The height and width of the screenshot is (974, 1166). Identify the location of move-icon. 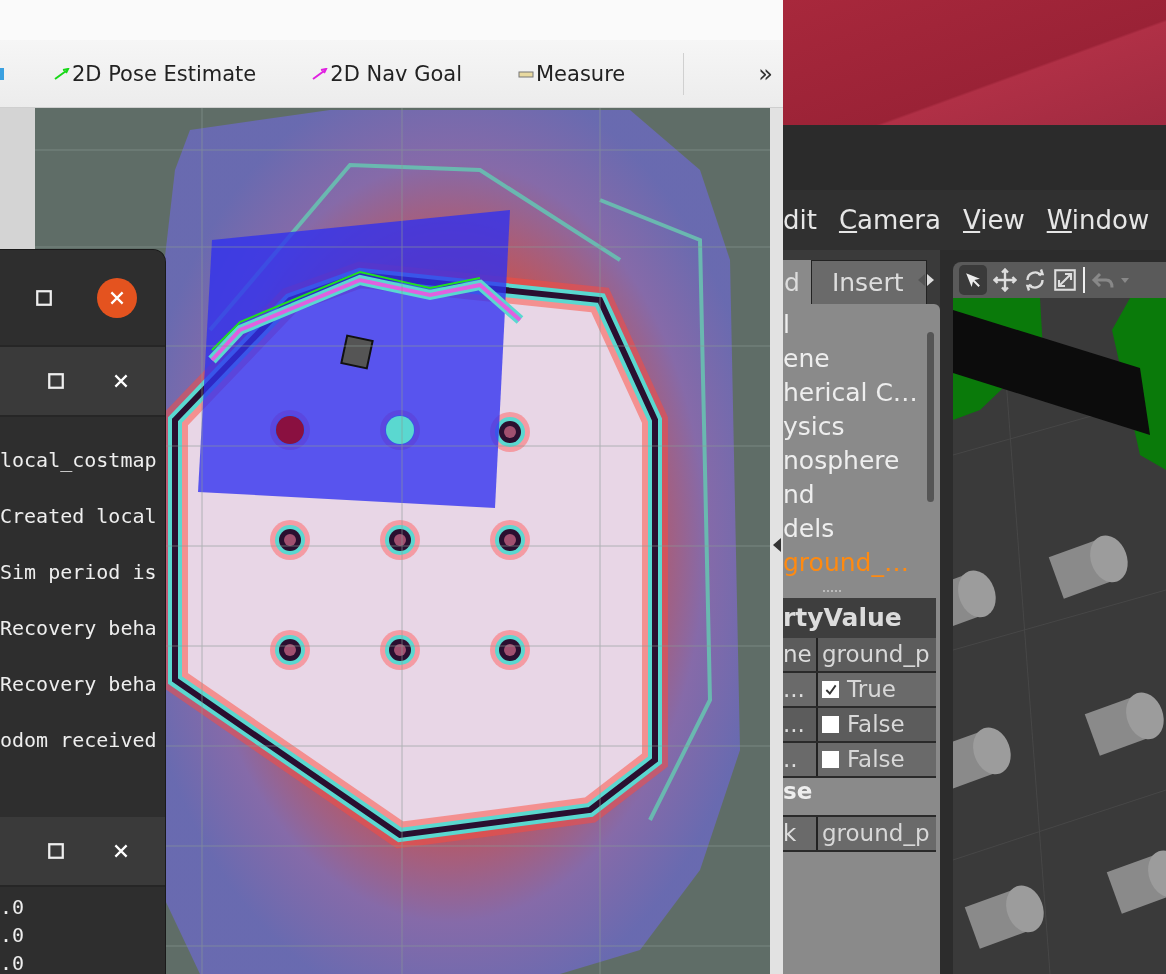
(1005, 280).